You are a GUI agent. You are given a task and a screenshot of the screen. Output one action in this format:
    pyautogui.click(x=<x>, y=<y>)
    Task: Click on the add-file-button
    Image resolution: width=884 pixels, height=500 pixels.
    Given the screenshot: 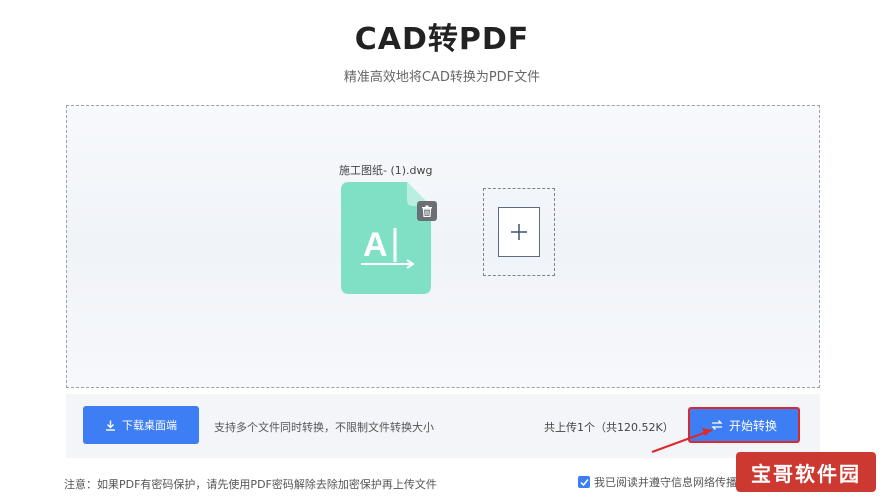 What is the action you would take?
    pyautogui.click(x=519, y=232)
    